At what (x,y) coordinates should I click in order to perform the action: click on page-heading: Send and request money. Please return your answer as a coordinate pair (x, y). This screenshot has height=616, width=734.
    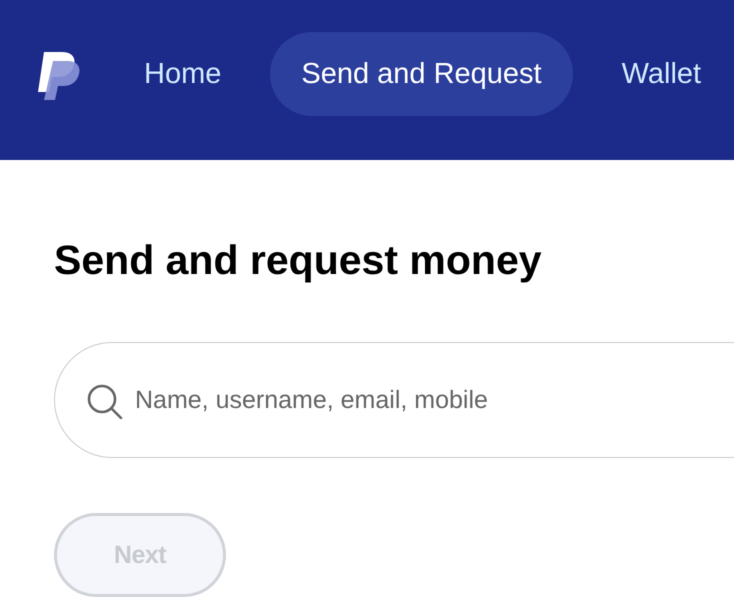
    Looking at the image, I should click on (298, 260).